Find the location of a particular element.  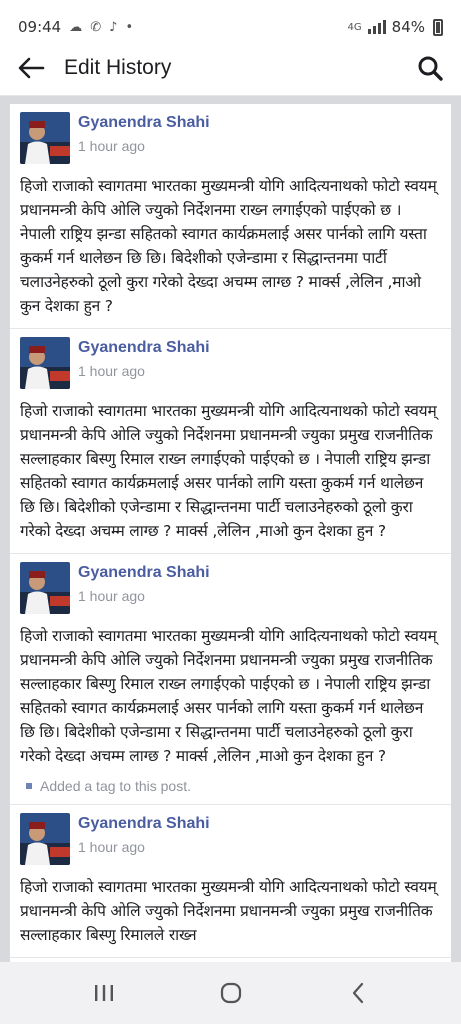

recents-icon is located at coordinates (103, 993).